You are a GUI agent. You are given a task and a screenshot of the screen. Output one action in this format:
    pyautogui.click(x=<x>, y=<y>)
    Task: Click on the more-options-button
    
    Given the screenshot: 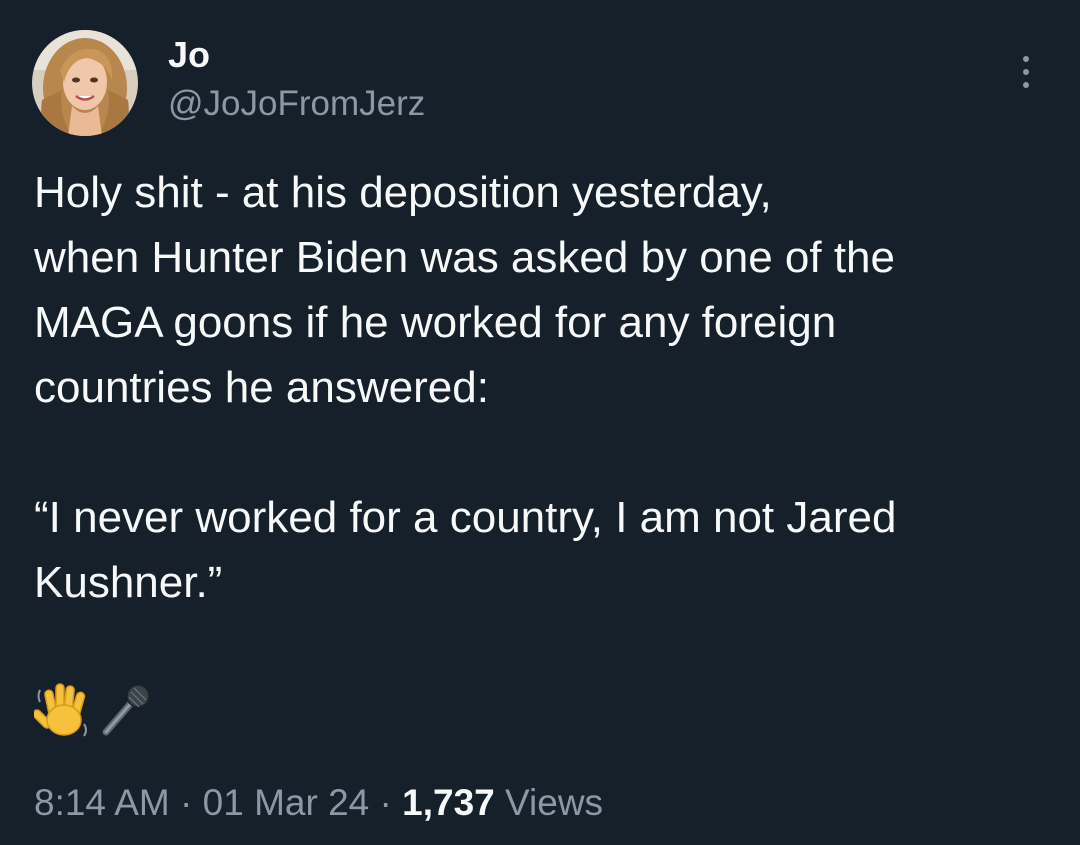 What is the action you would take?
    pyautogui.click(x=1026, y=72)
    